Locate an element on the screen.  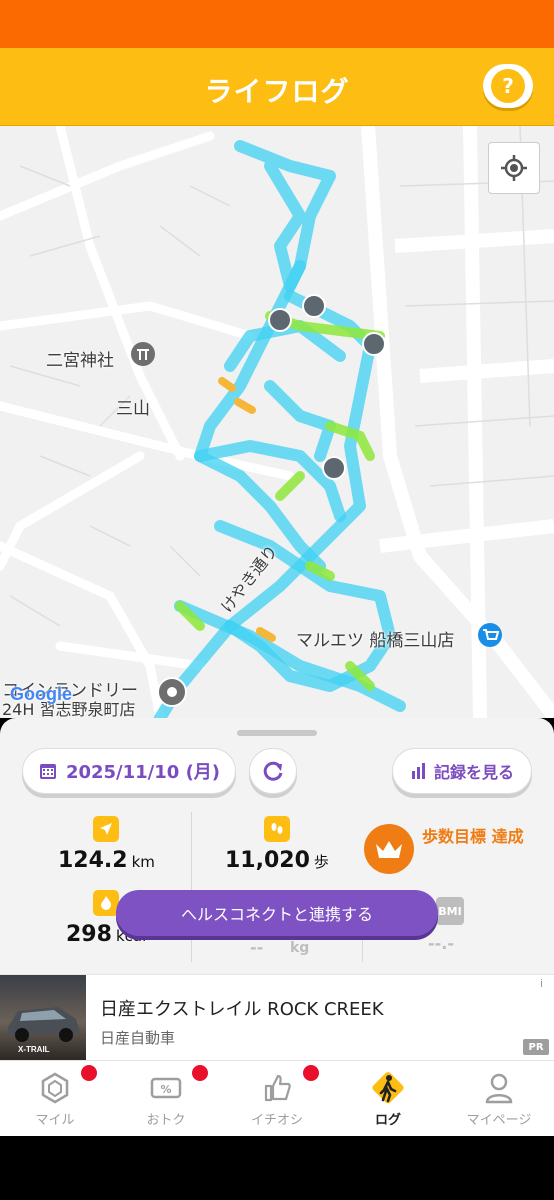
date-picker-button: 2025/11/10 (月) is located at coordinates (129, 771).